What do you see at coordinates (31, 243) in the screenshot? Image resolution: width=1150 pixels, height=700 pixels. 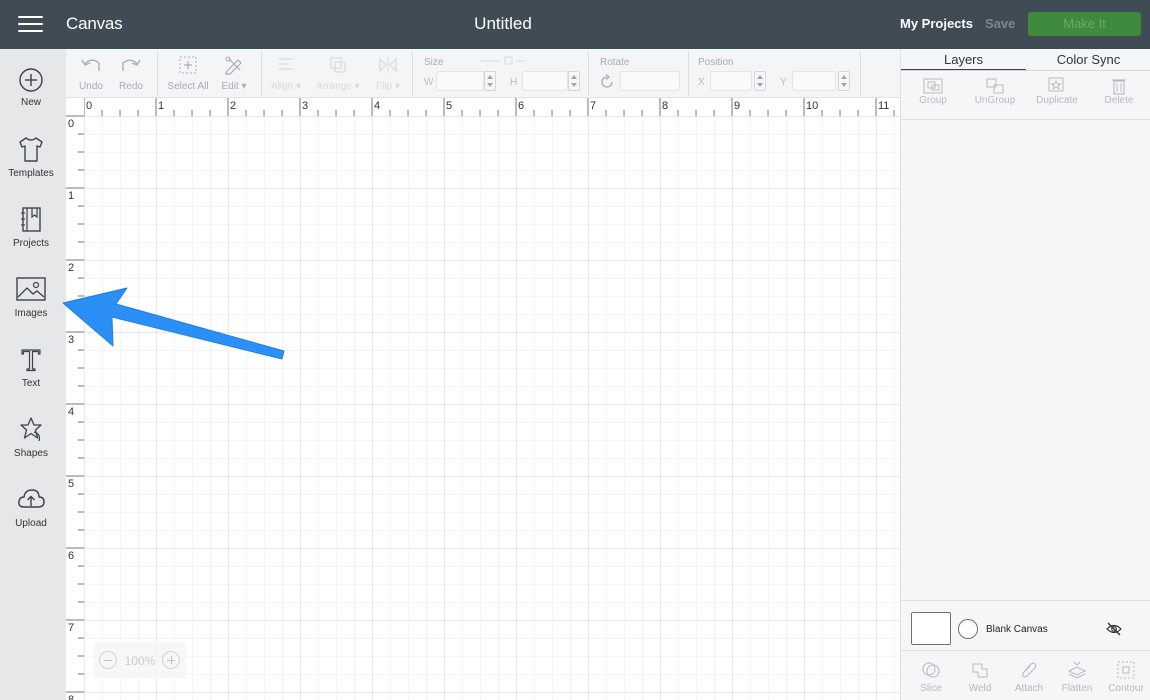 I see `sidebar-label-projects: Projects` at bounding box center [31, 243].